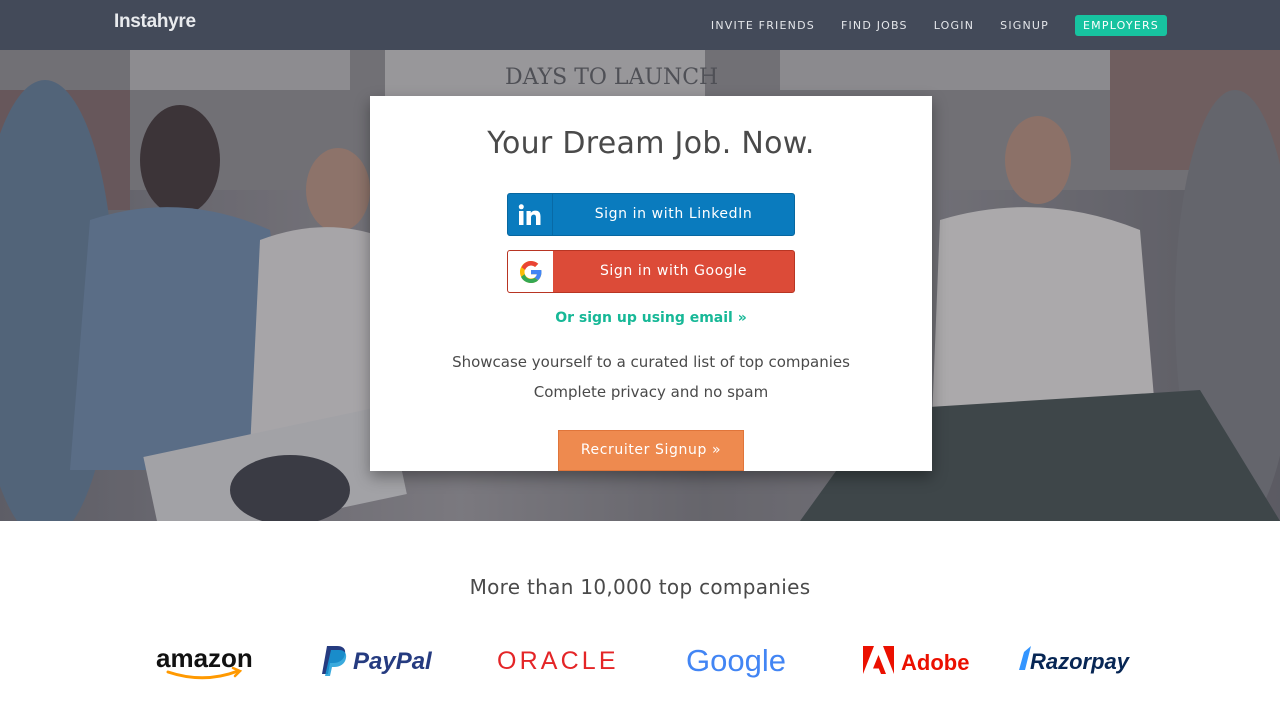  Describe the element at coordinates (935, 662) in the screenshot. I see `svg-text: Adobe` at that location.